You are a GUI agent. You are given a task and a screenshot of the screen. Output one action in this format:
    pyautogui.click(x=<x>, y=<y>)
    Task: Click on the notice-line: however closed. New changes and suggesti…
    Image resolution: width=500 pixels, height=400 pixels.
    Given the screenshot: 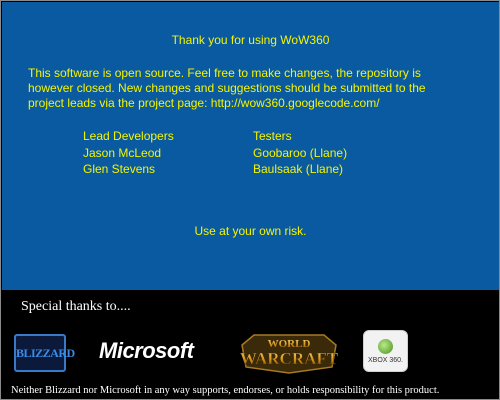 What is the action you would take?
    pyautogui.click(x=227, y=88)
    